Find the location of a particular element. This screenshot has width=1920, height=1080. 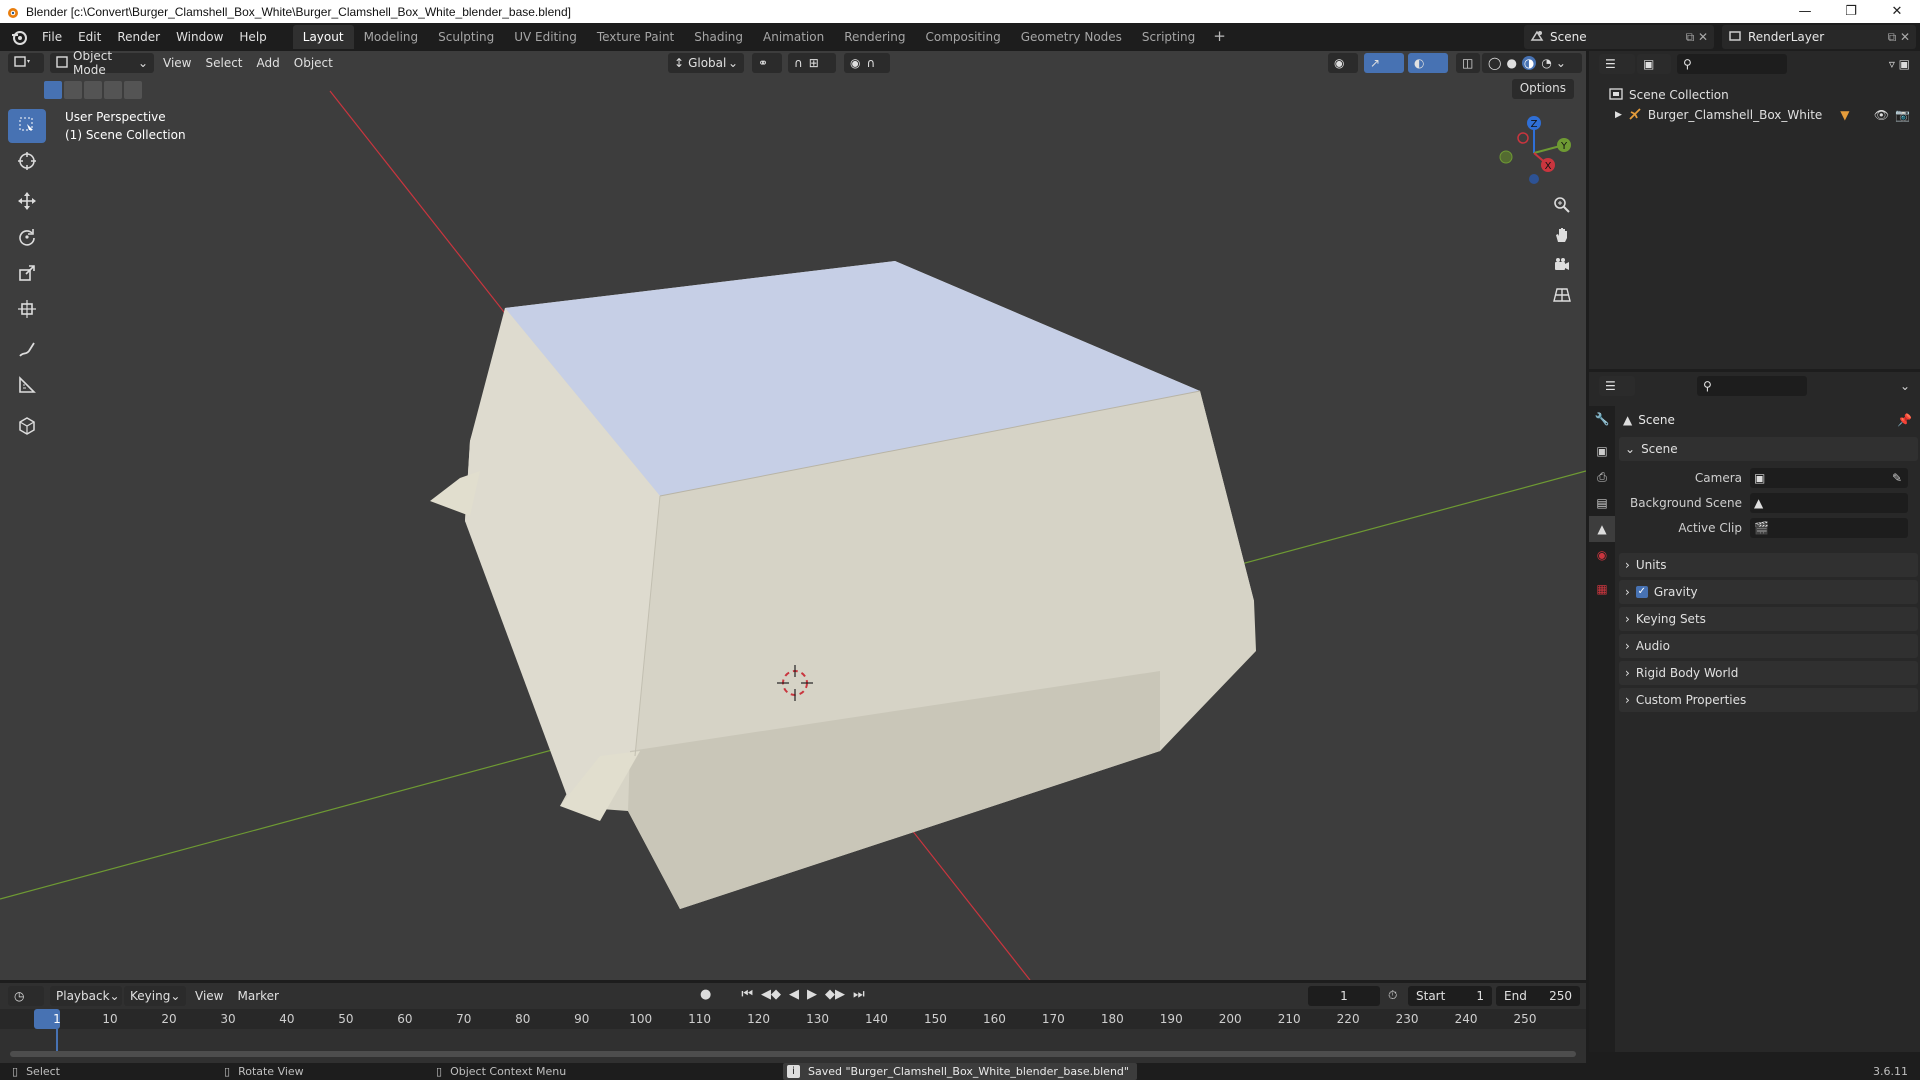

scene-selector: Scene ⧉ ✕ is located at coordinates (1619, 37).